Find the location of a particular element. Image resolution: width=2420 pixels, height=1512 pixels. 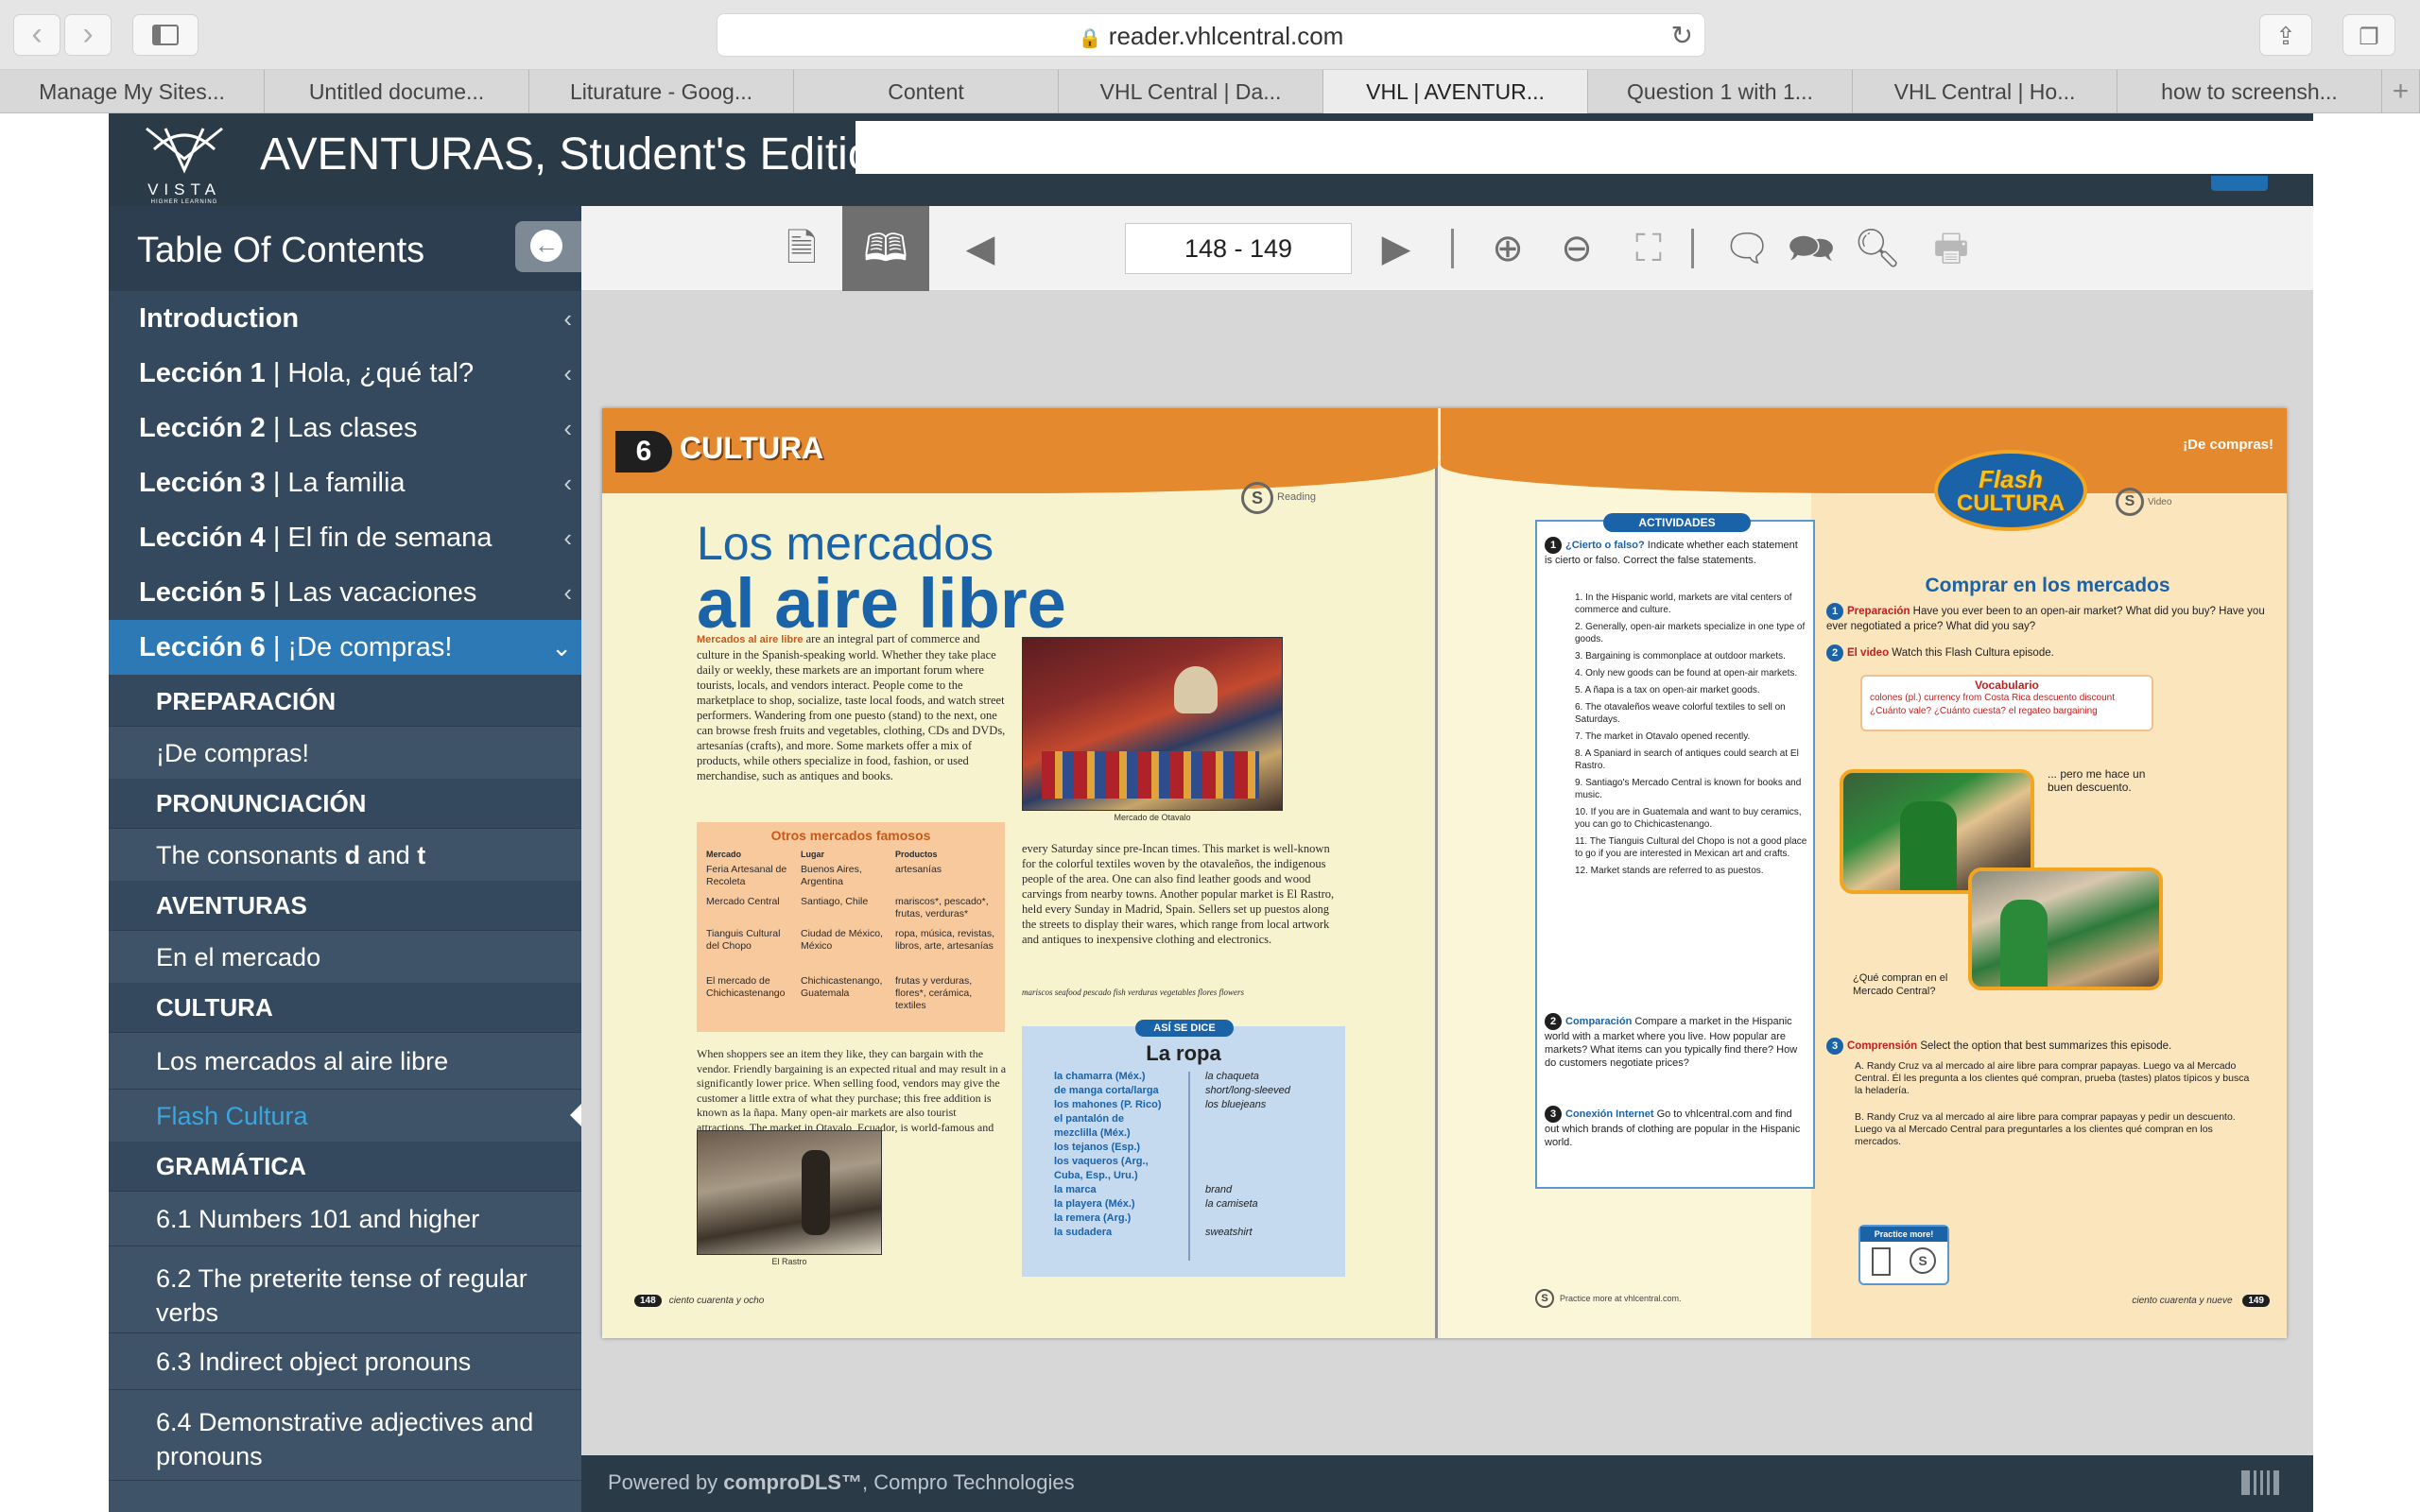

table-cell: mariscos*, pescado*, frutas, verduras* is located at coordinates (942, 907).